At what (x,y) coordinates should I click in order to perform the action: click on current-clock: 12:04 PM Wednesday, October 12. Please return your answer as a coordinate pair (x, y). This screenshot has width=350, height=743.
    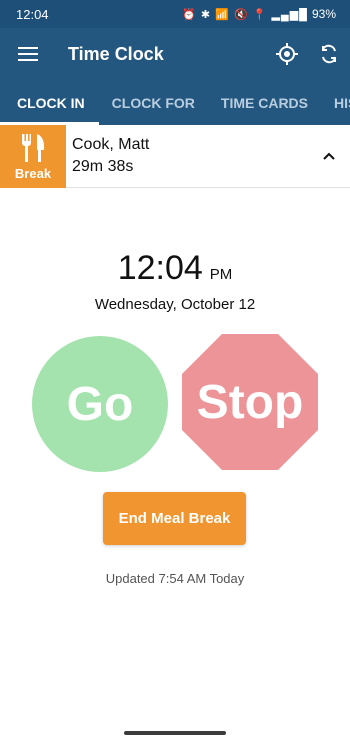
    Looking at the image, I should click on (175, 280).